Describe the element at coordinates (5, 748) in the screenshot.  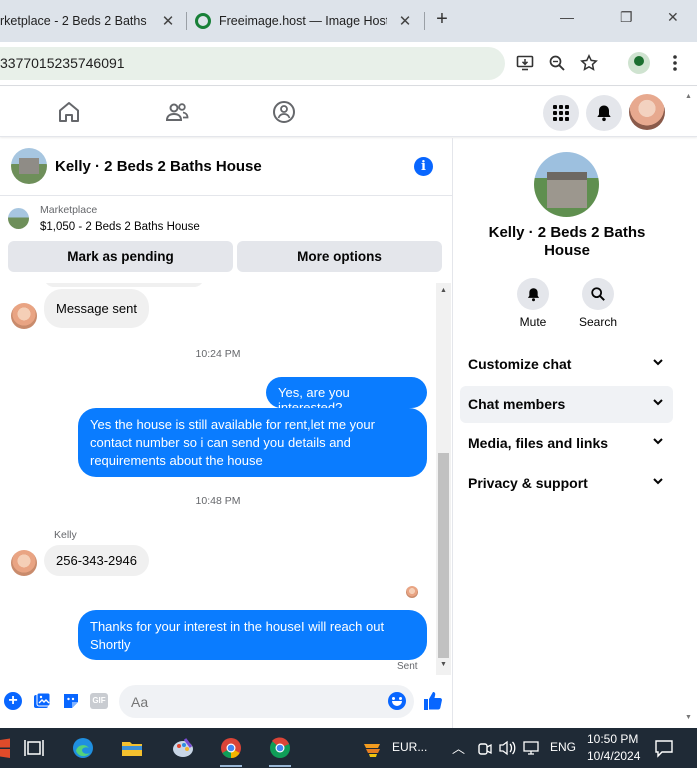
I see `start-button-icon` at that location.